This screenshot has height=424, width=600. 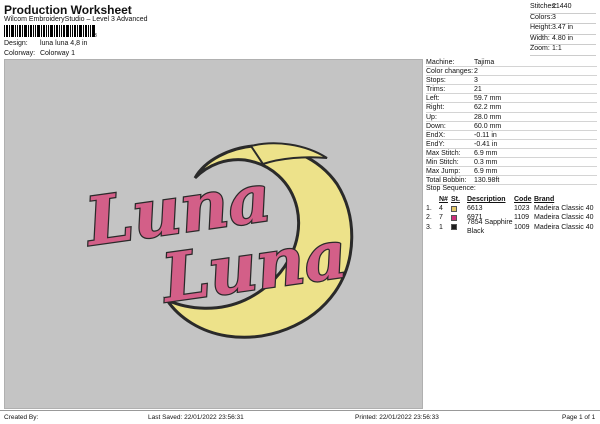 I want to click on header-brand: Brand, so click(x=544, y=199).